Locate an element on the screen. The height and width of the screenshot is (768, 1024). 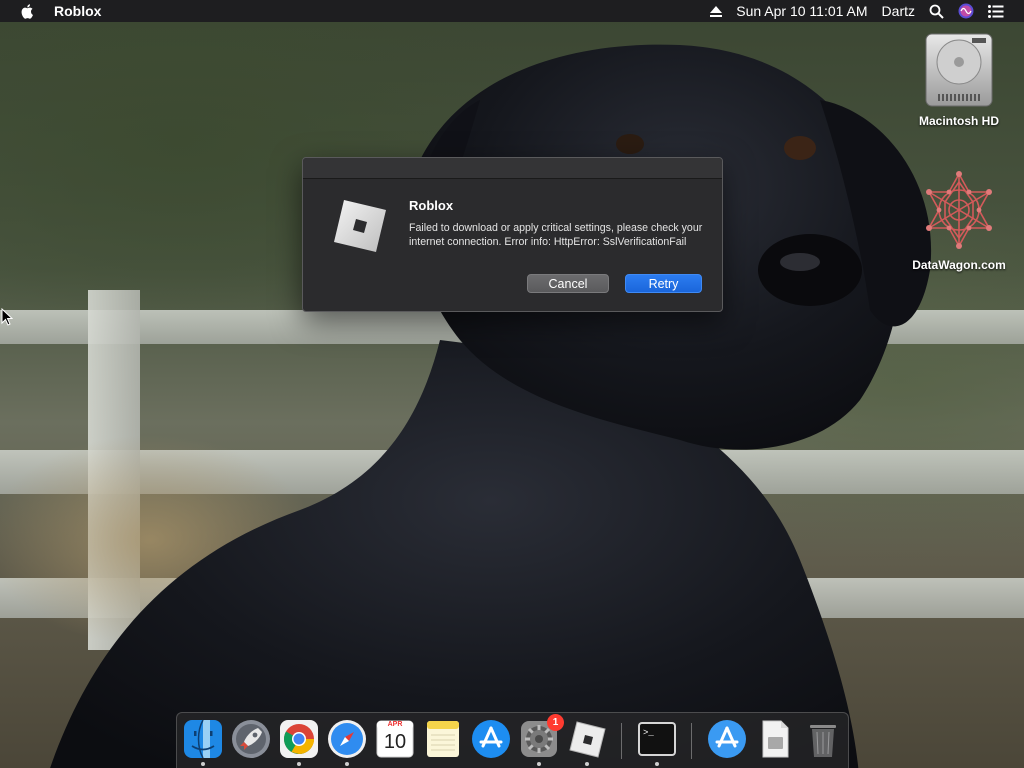
dock-item-terminal: >_ is located at coordinates (657, 742).